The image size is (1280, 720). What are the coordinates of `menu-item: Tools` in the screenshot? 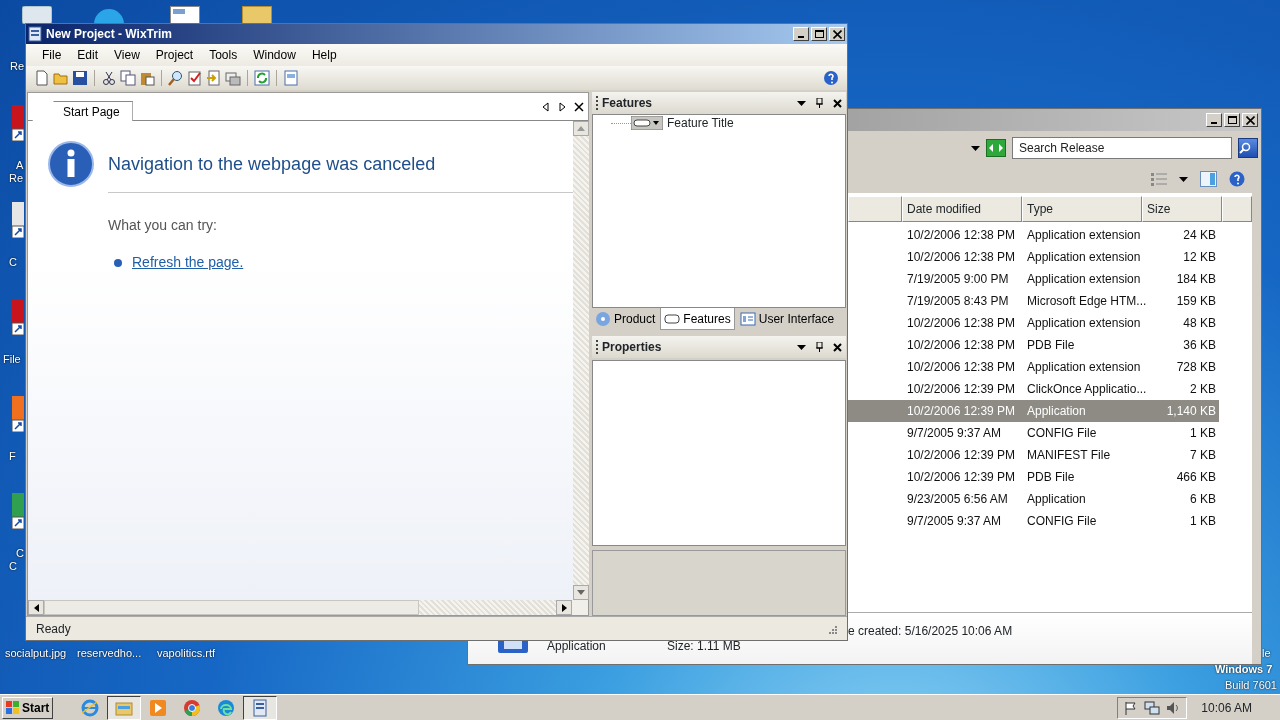 It's located at (223, 55).